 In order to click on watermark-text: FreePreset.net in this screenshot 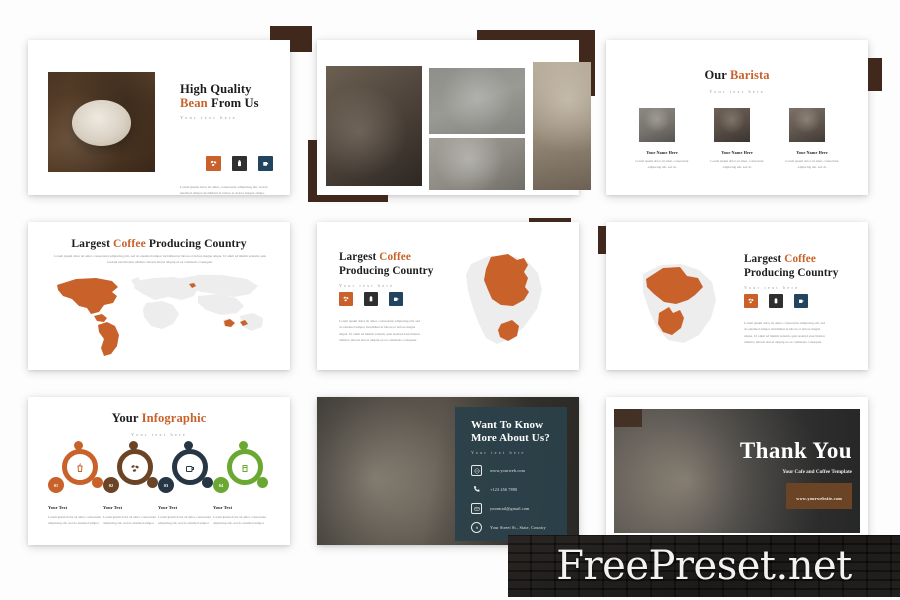, I will do `click(704, 566)`.